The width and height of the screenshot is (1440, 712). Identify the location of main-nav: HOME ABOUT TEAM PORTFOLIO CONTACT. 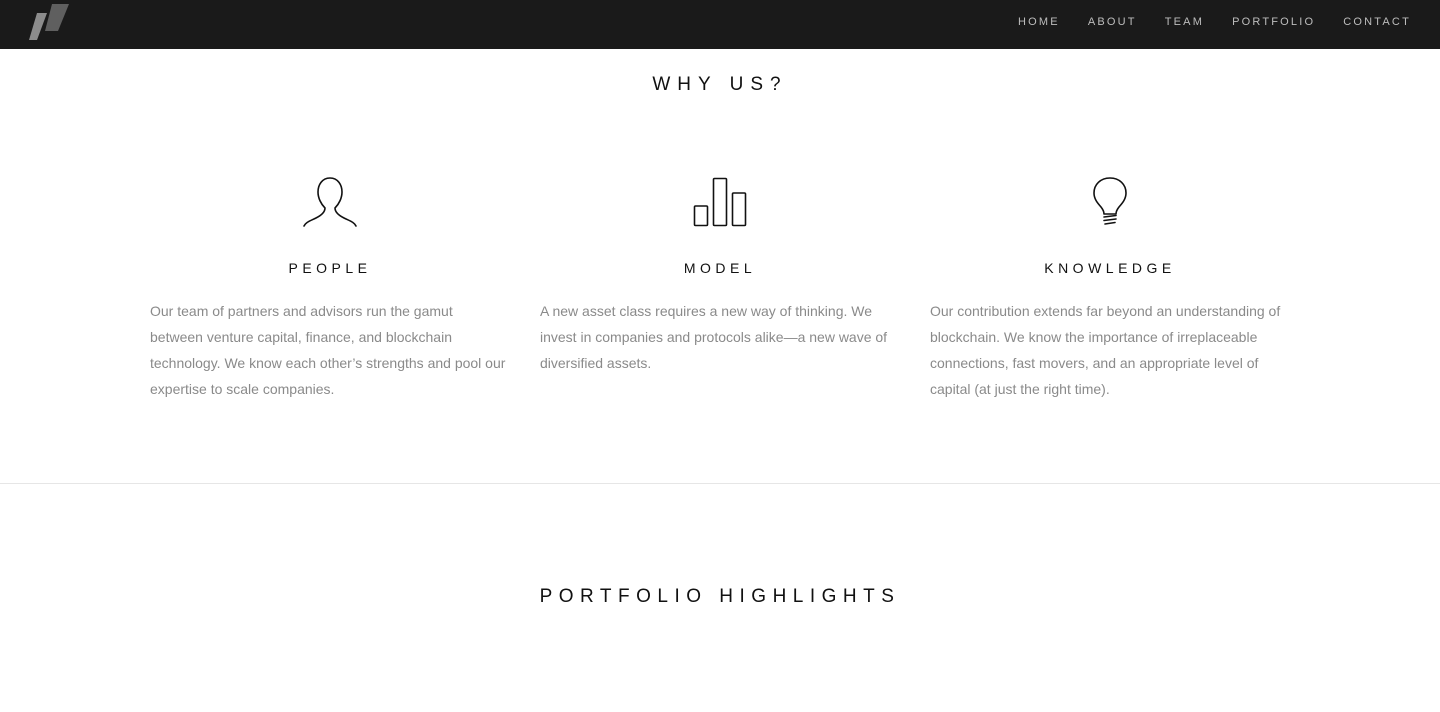
(1200, 21).